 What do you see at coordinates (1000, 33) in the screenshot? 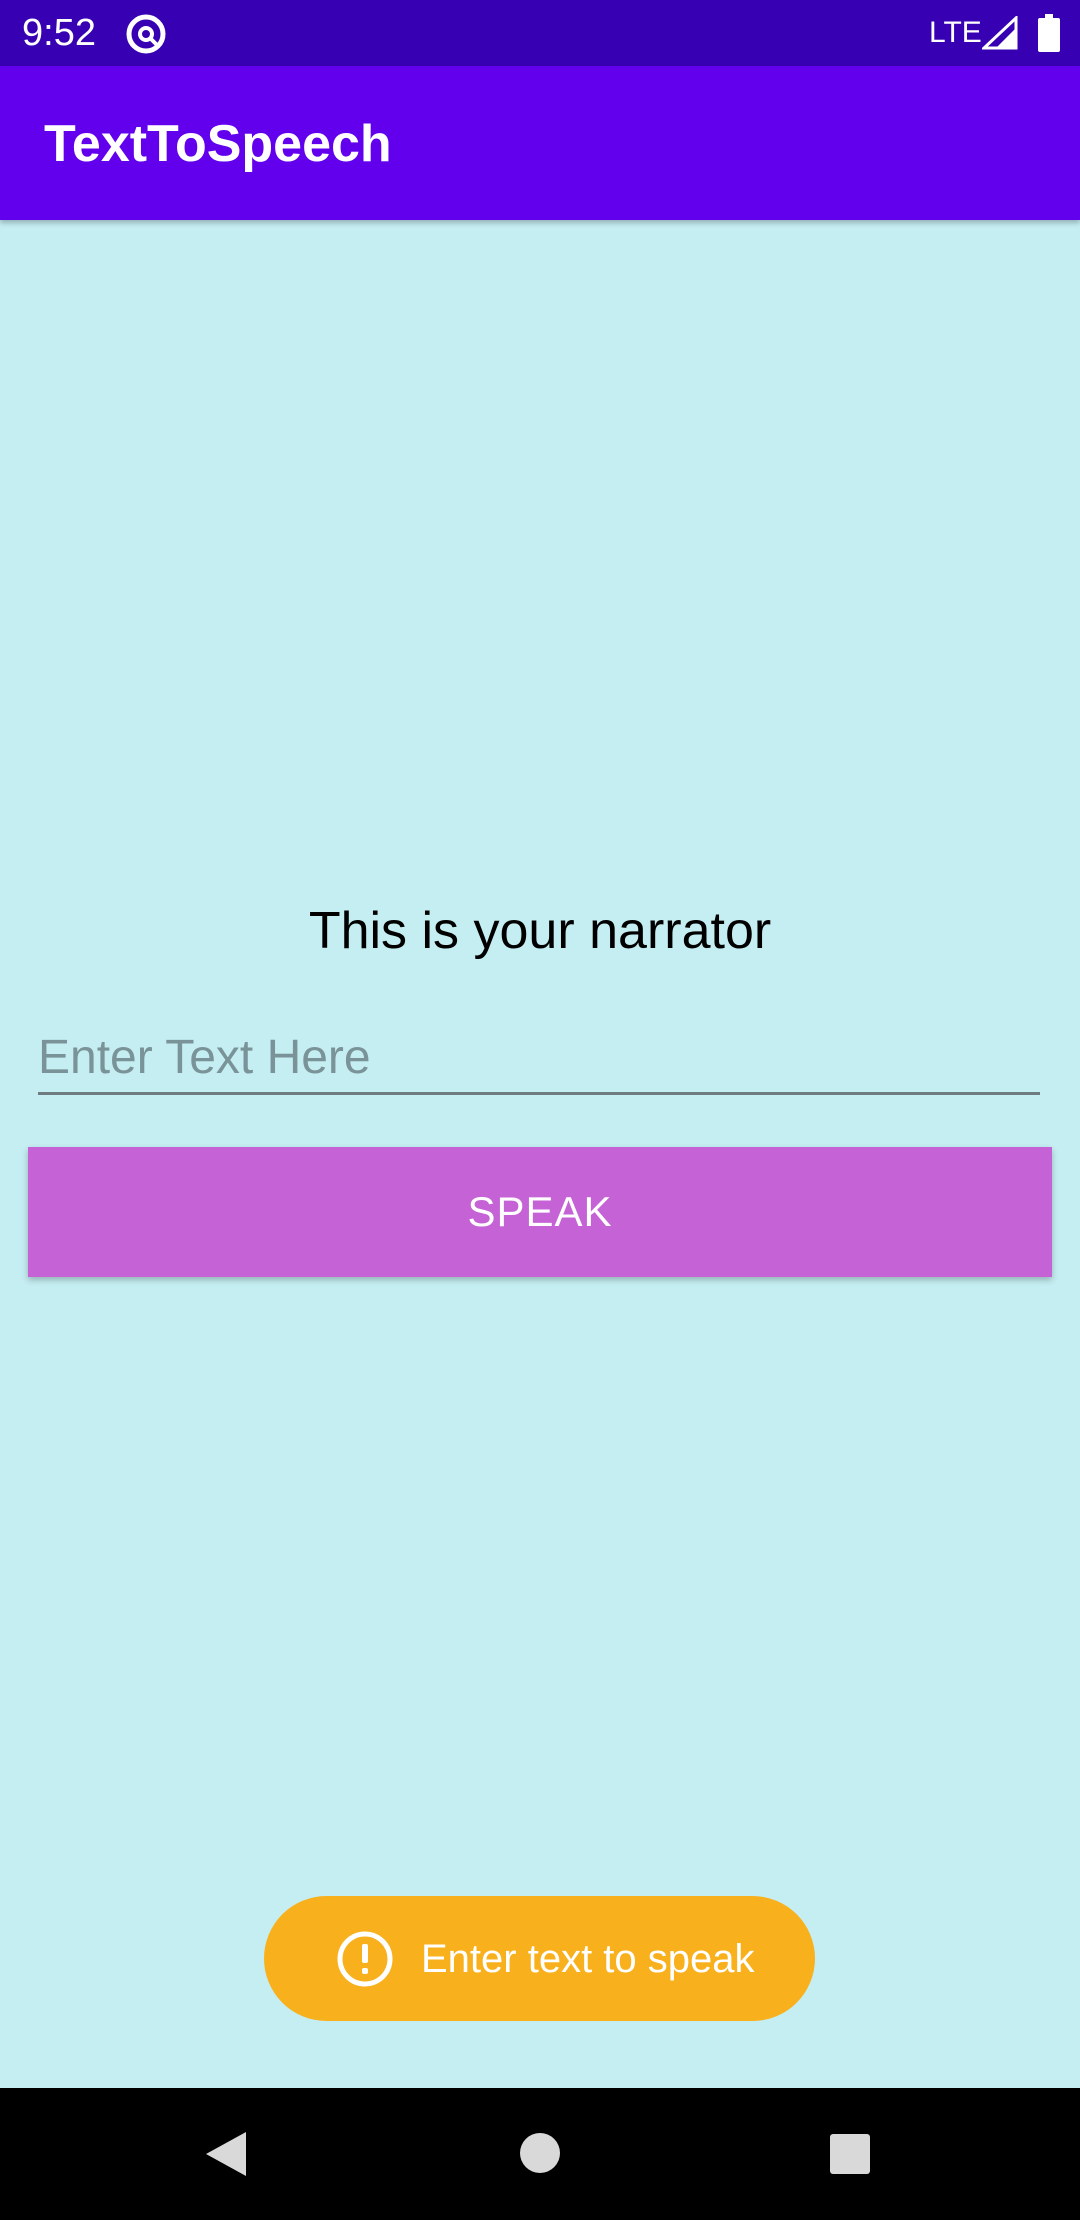
I see `signal-icon` at bounding box center [1000, 33].